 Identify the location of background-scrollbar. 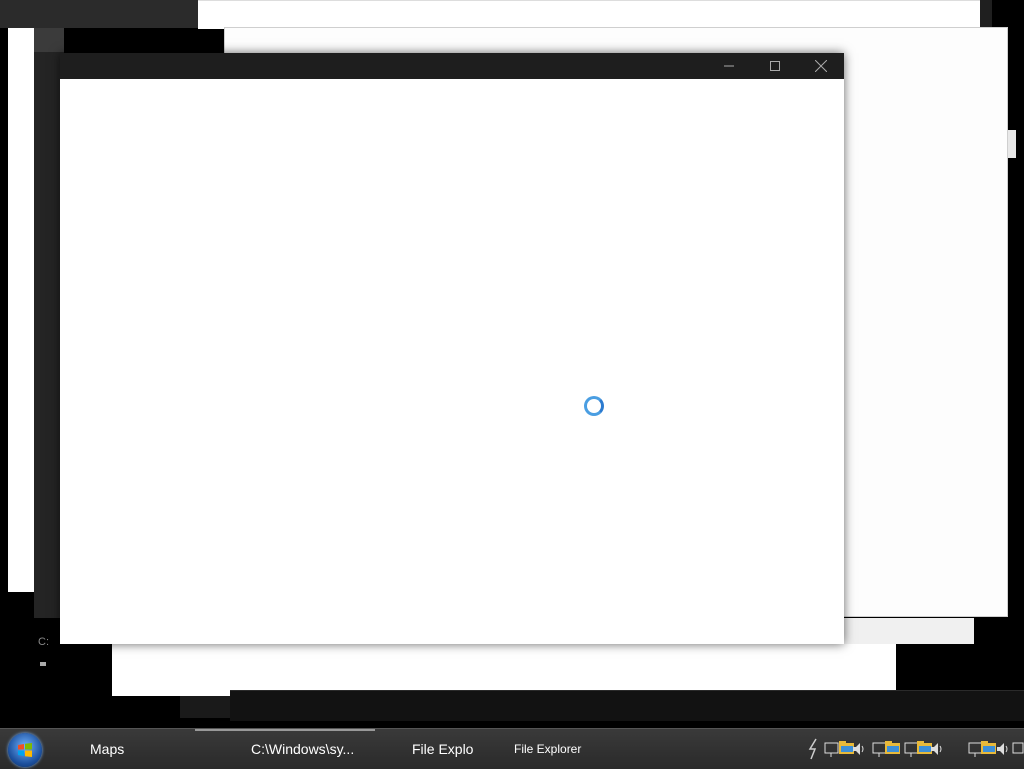
(1012, 144).